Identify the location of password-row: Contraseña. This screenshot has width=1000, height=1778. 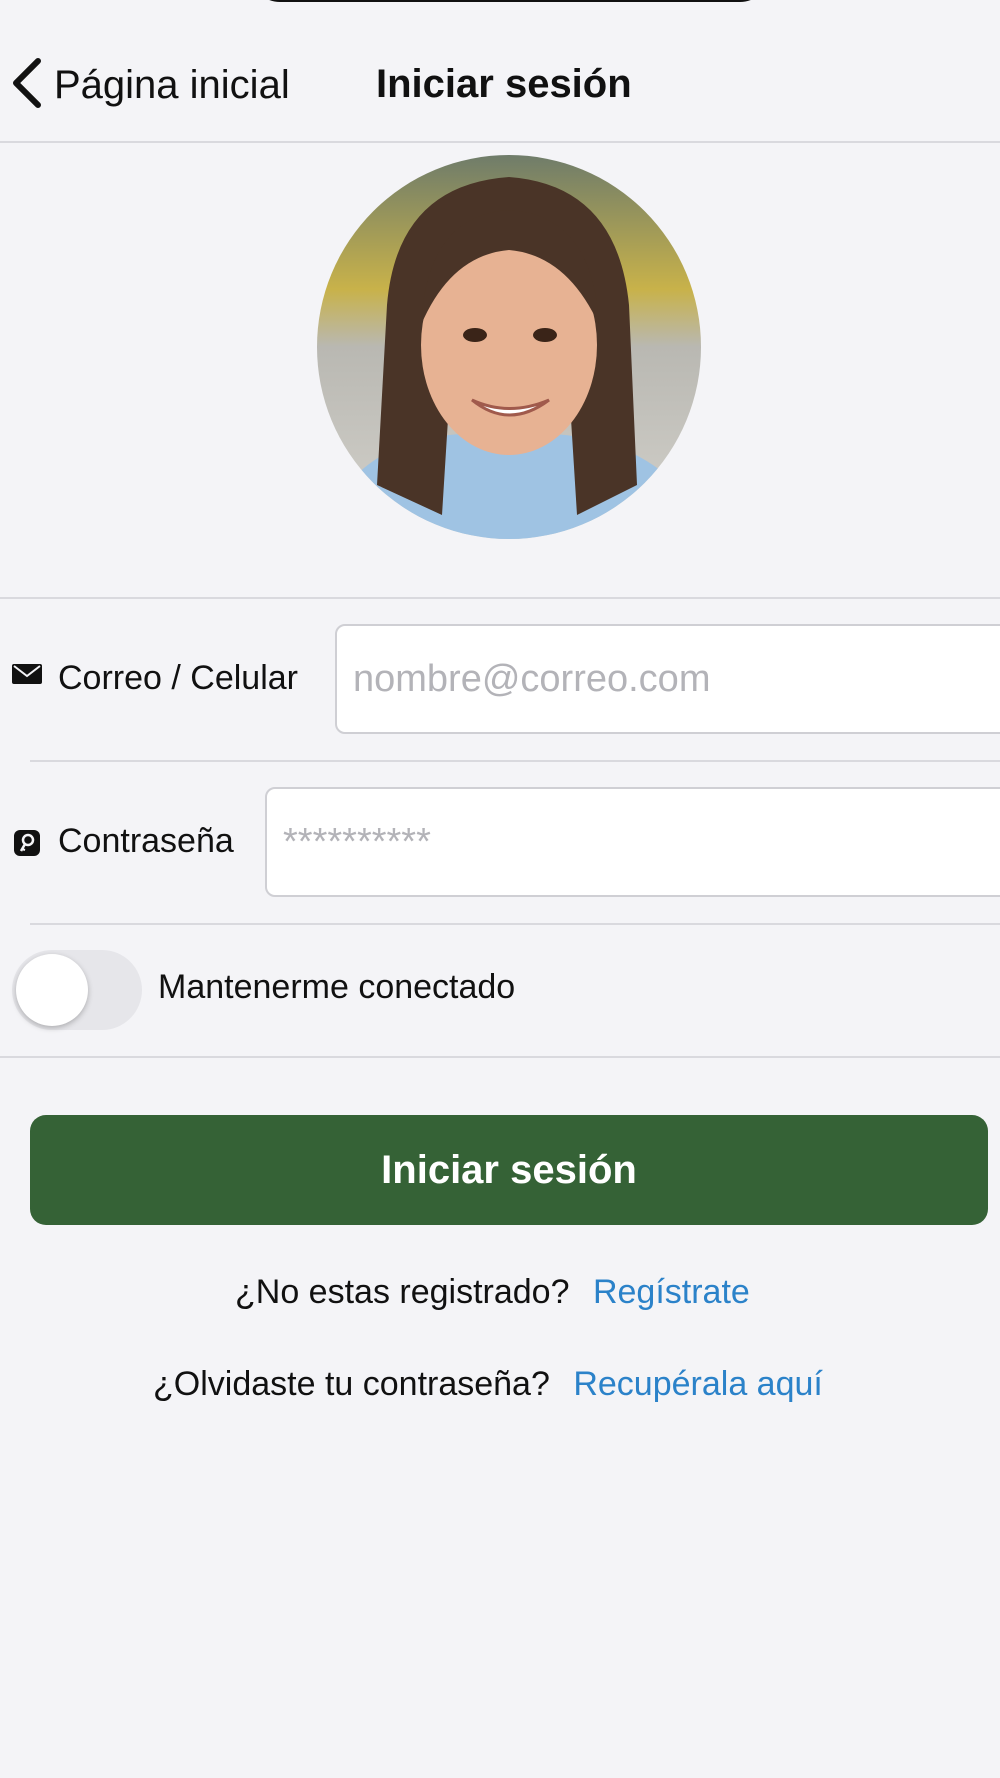
(500, 842).